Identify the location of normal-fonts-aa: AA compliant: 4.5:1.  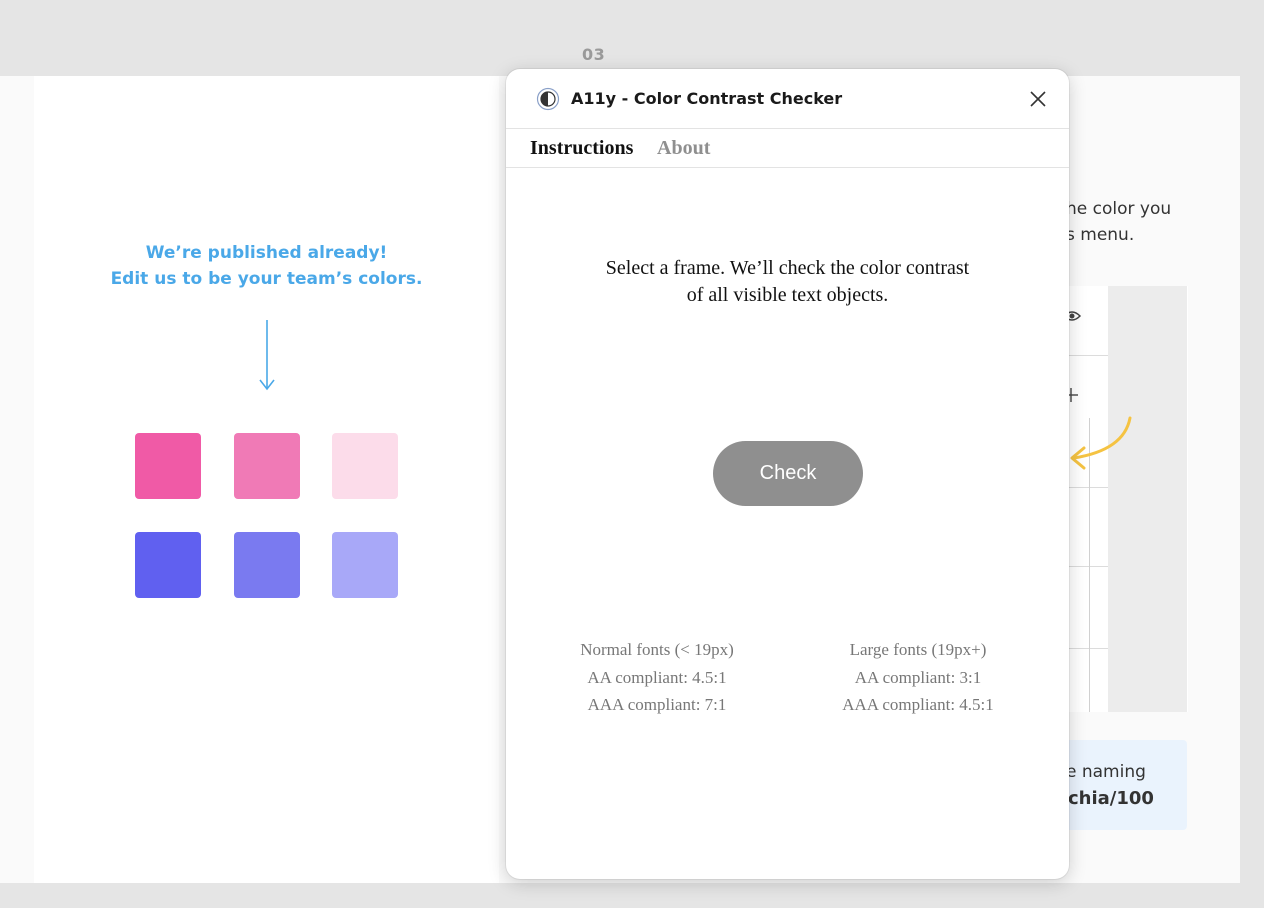
(657, 677).